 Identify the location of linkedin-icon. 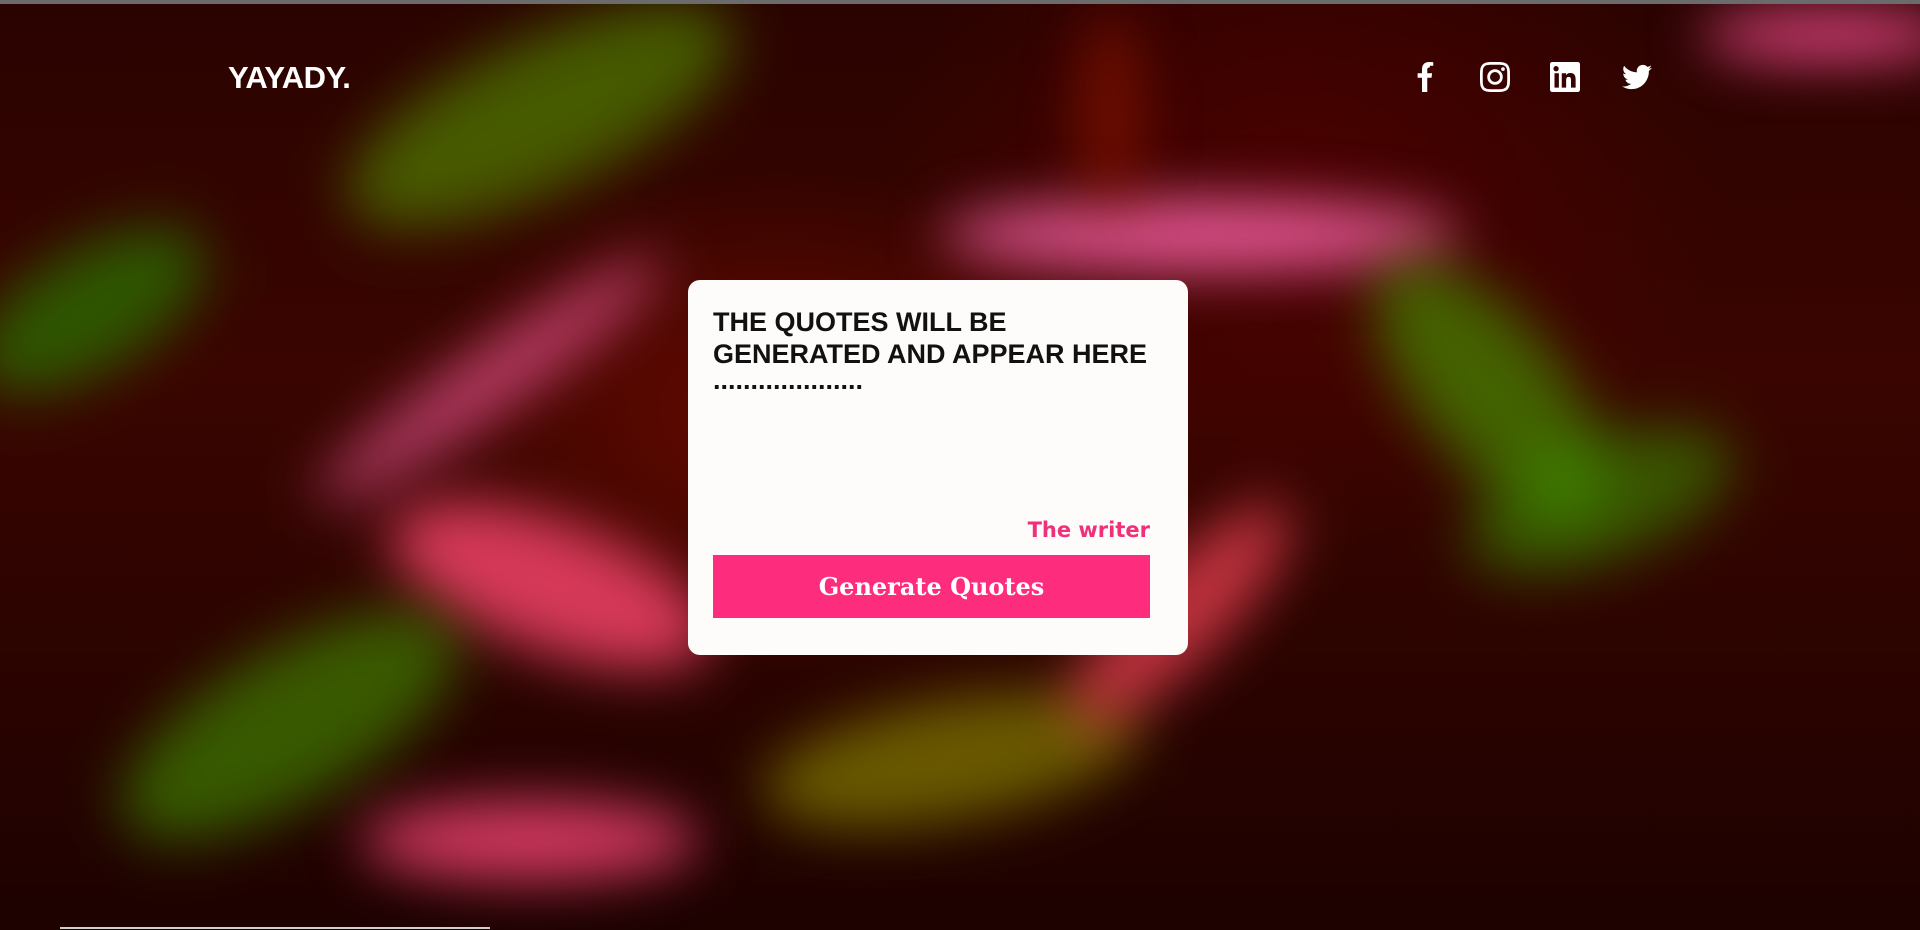
(1565, 77).